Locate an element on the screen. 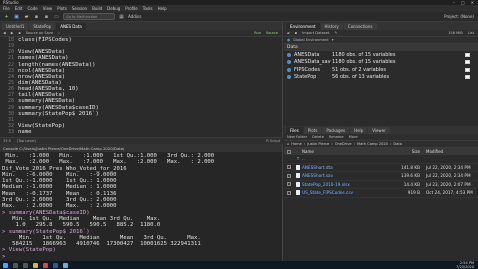 The image size is (478, 269). file-name: US_State_FIPSCodes.csv is located at coordinates (350, 192).